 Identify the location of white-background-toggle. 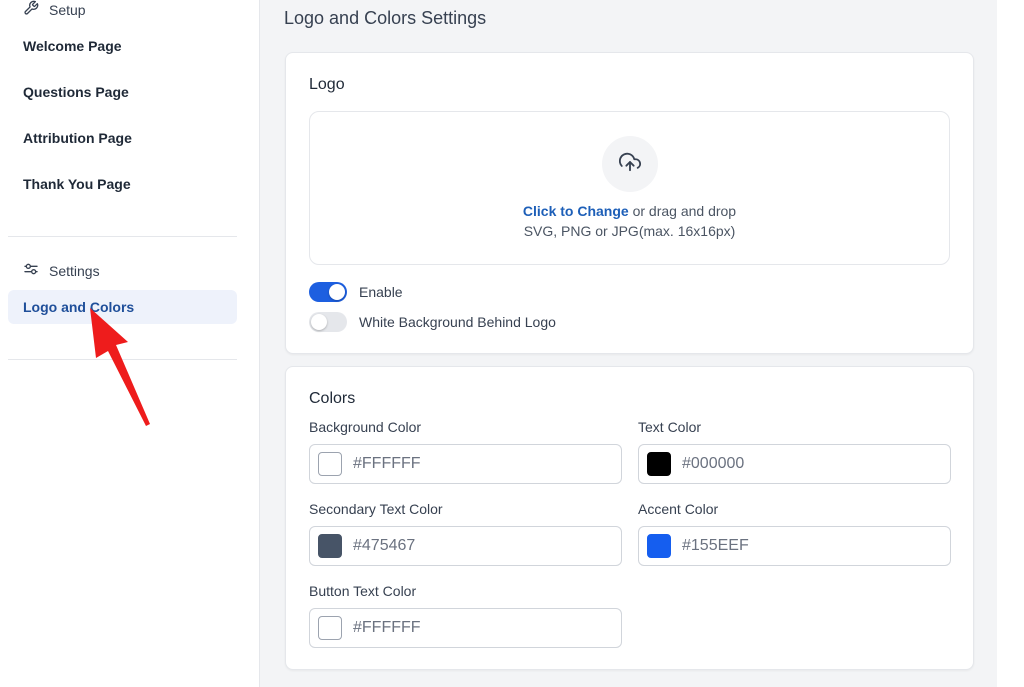
(328, 322).